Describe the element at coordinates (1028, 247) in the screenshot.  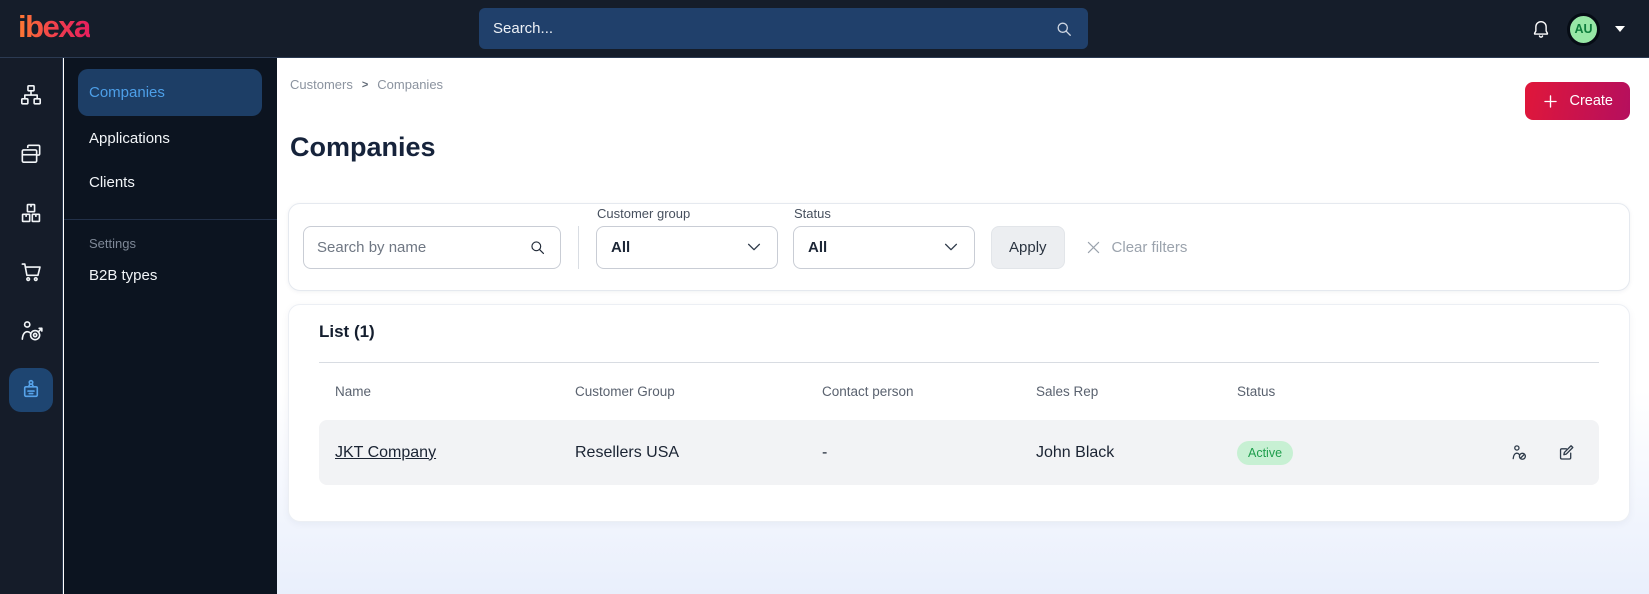
I see `apply-button: Apply` at that location.